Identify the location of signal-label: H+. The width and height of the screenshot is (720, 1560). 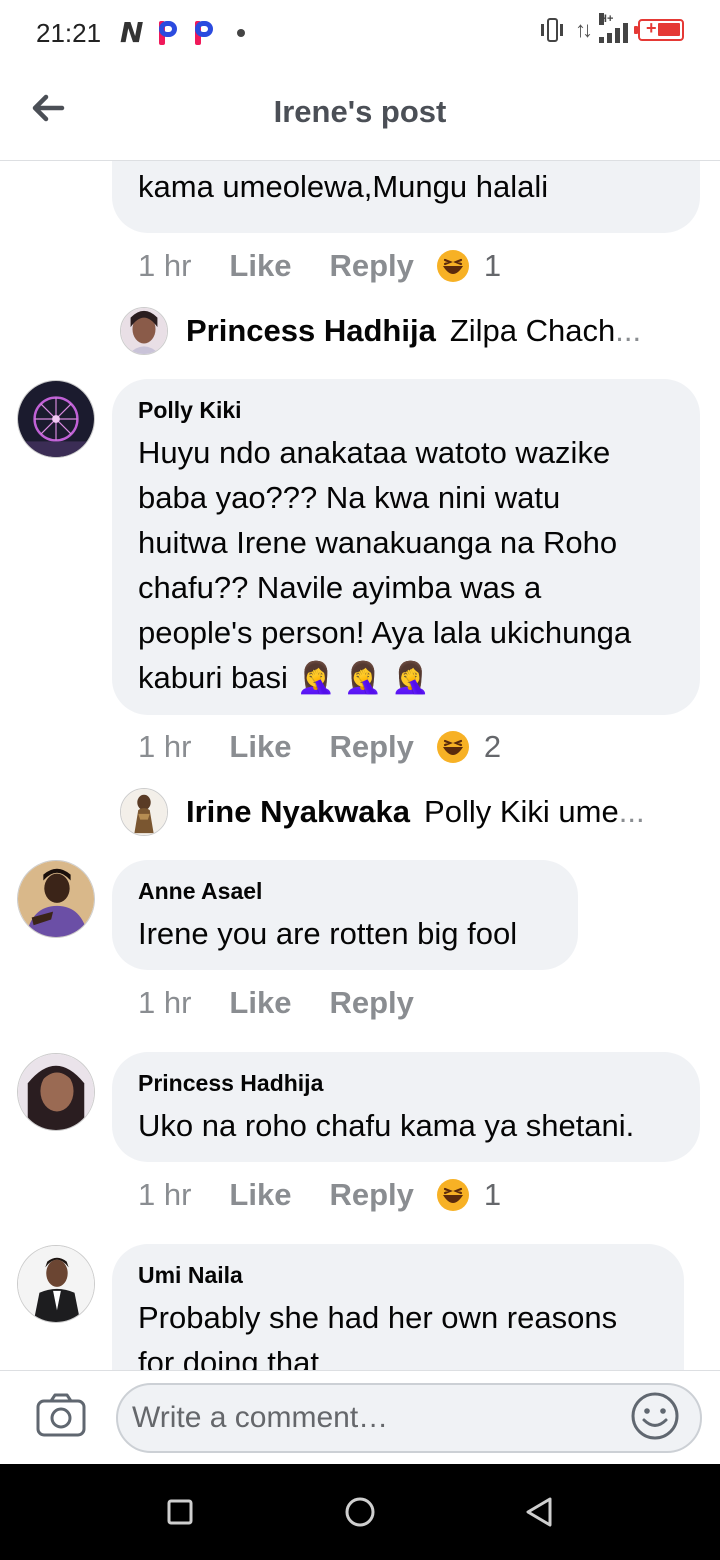
(606, 19).